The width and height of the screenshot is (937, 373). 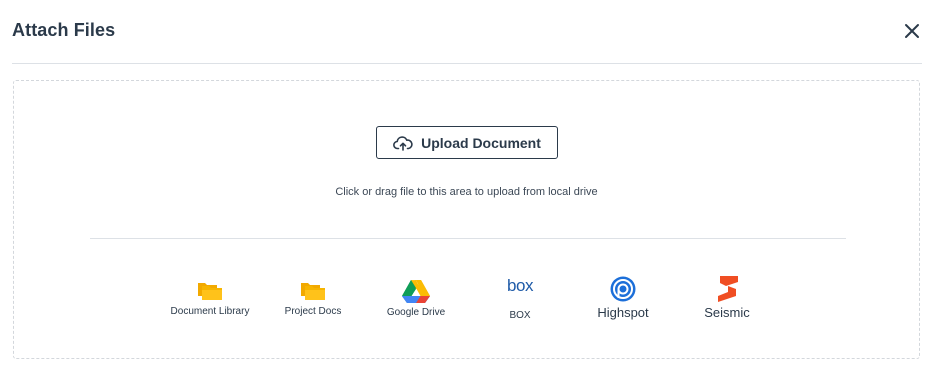 I want to click on seismic-icon, so click(x=728, y=289).